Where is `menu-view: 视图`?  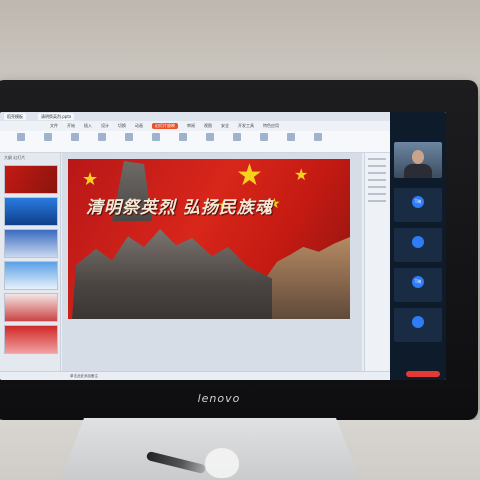
menu-view: 视图 is located at coordinates (208, 126).